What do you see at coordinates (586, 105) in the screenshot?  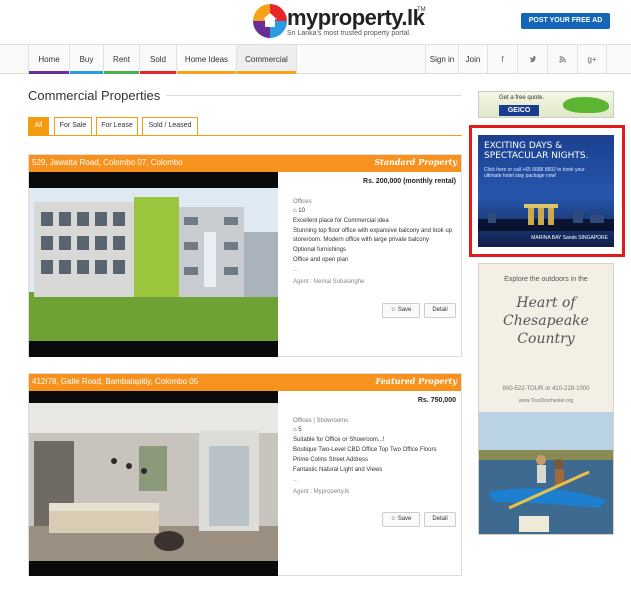 I see `gecko-icon` at bounding box center [586, 105].